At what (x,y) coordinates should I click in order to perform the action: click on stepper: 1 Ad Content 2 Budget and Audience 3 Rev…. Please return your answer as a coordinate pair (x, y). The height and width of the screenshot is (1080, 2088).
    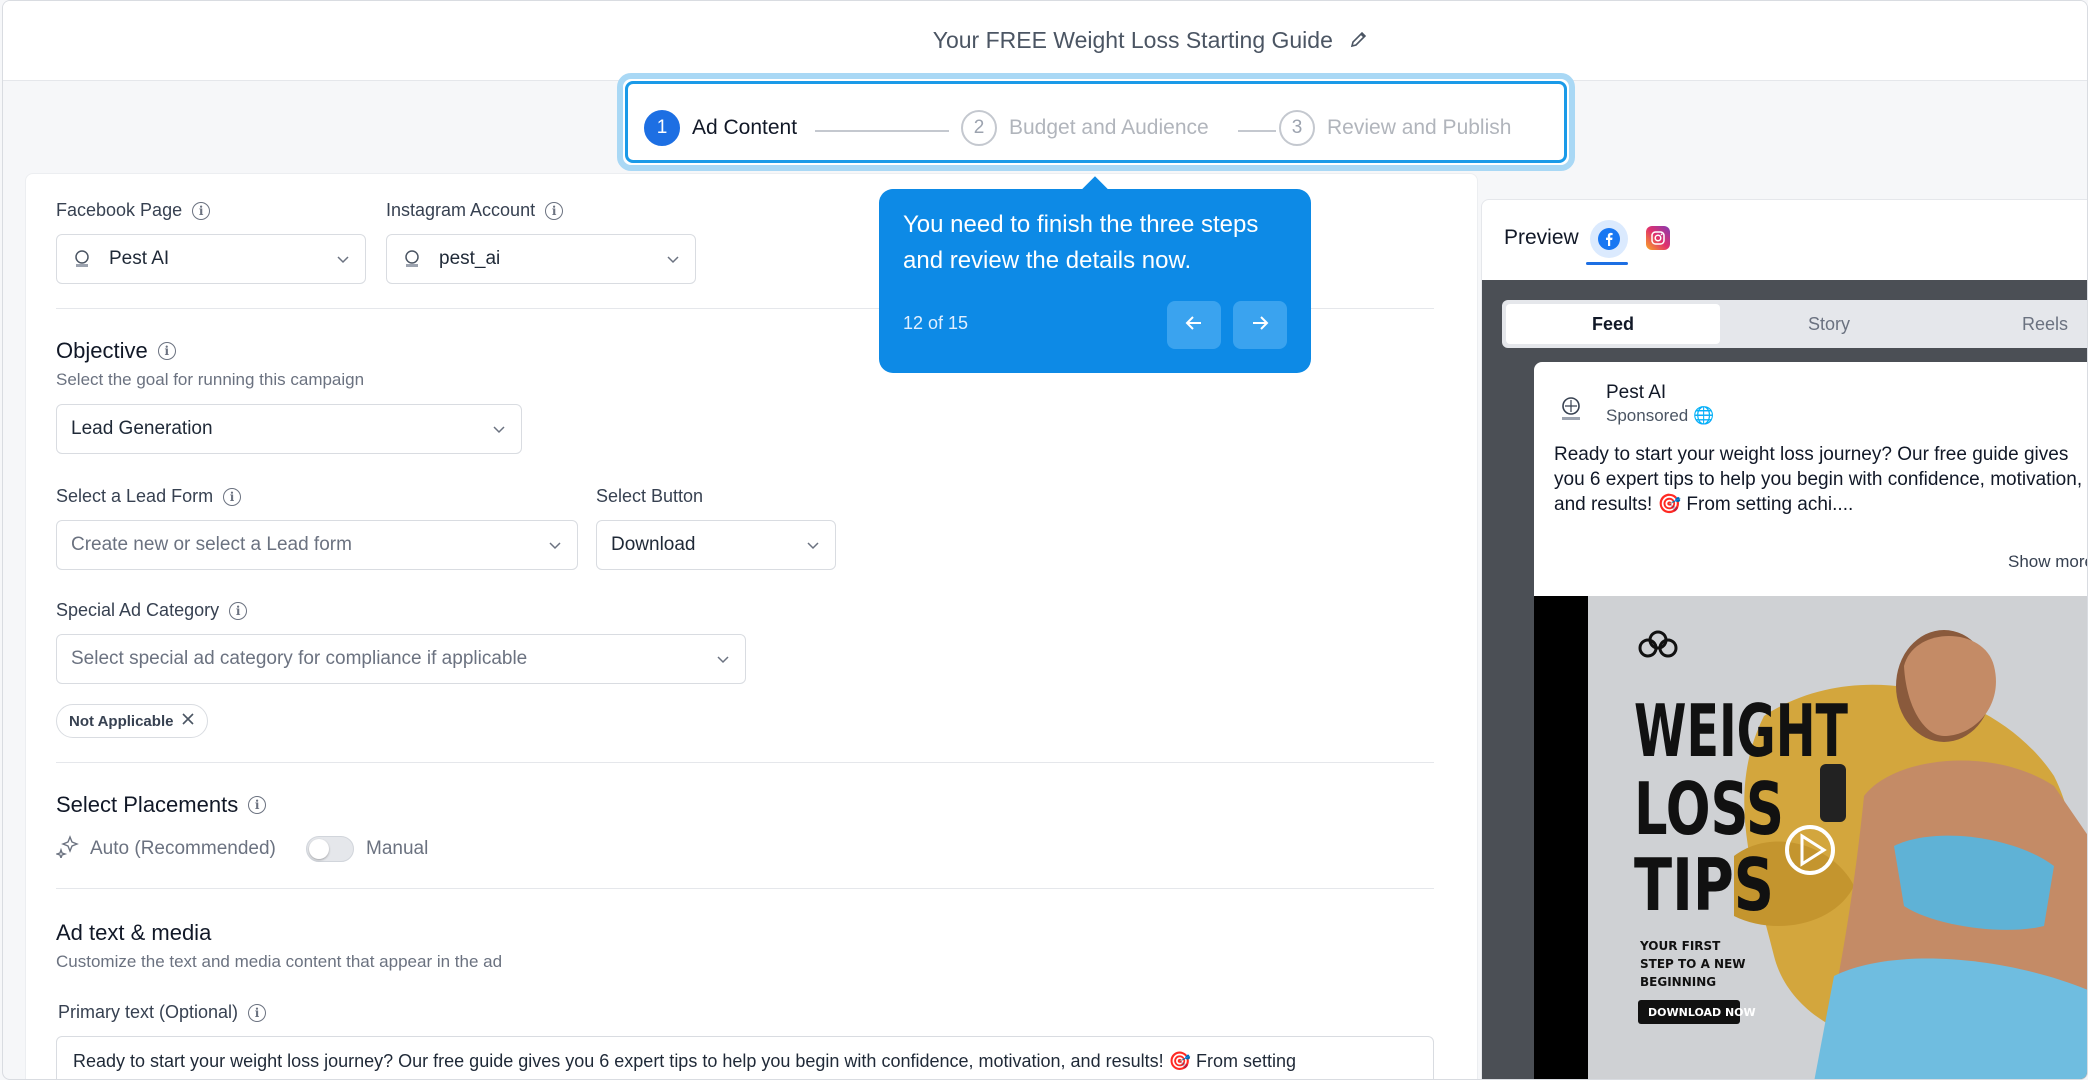
    Looking at the image, I should click on (1096, 122).